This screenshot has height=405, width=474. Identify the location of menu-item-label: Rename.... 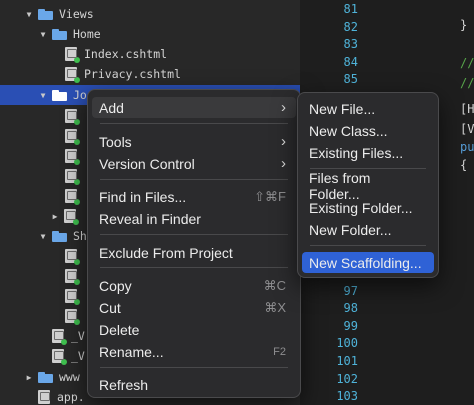
(131, 351).